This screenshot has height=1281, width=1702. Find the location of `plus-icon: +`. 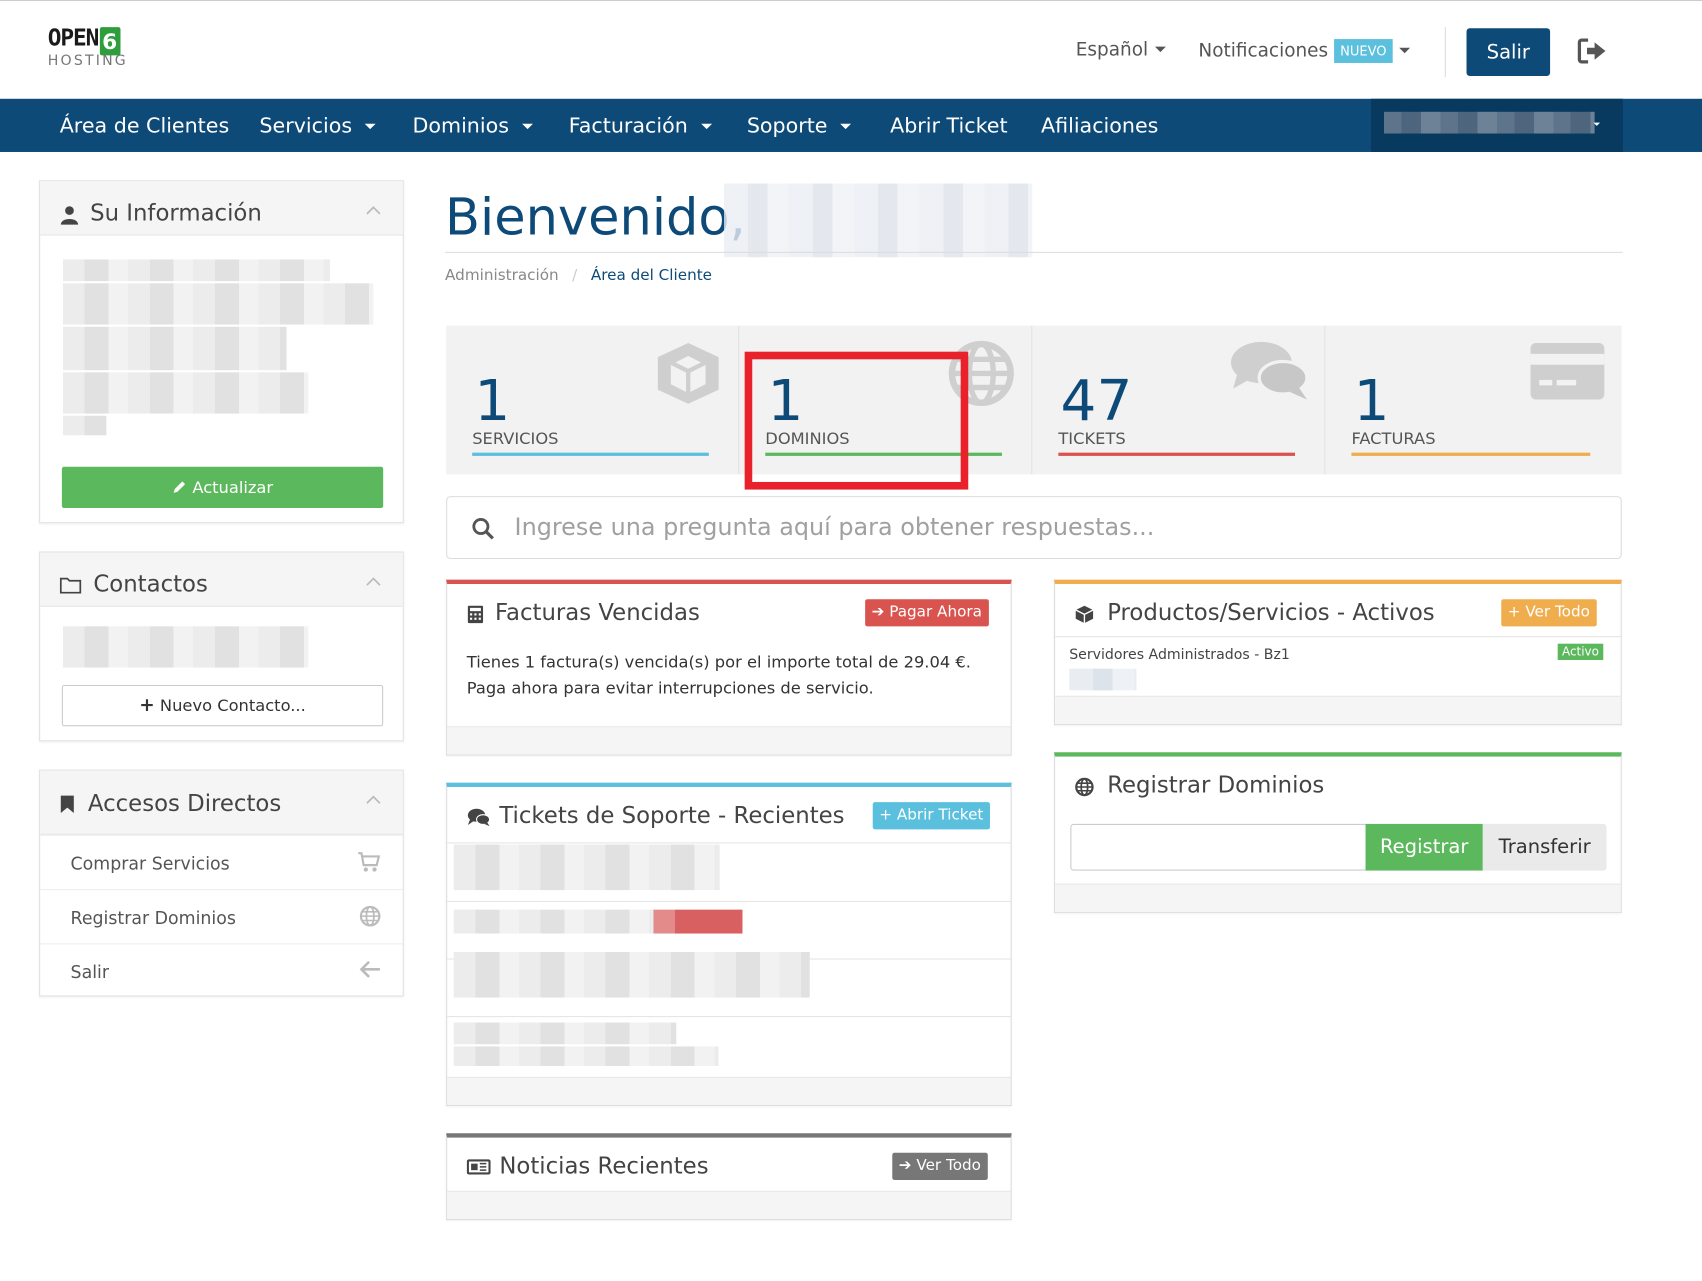

plus-icon: + is located at coordinates (1514, 612).